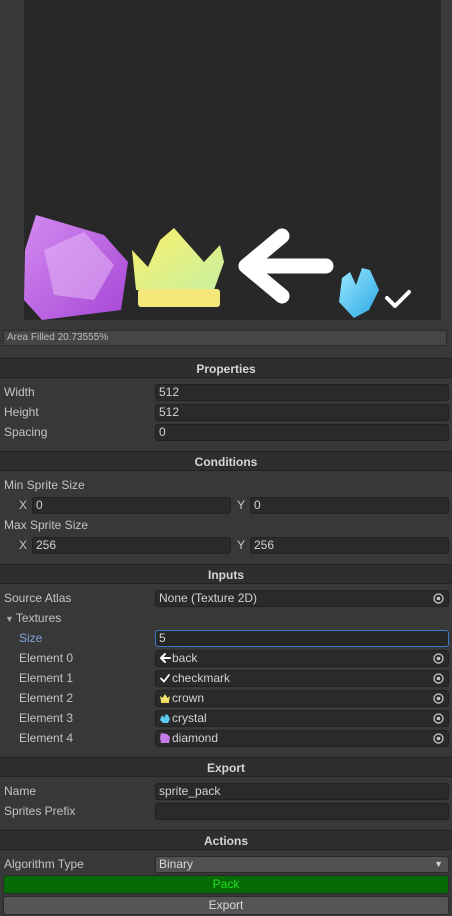  Describe the element at coordinates (226, 767) in the screenshot. I see `export-header: Export` at that location.